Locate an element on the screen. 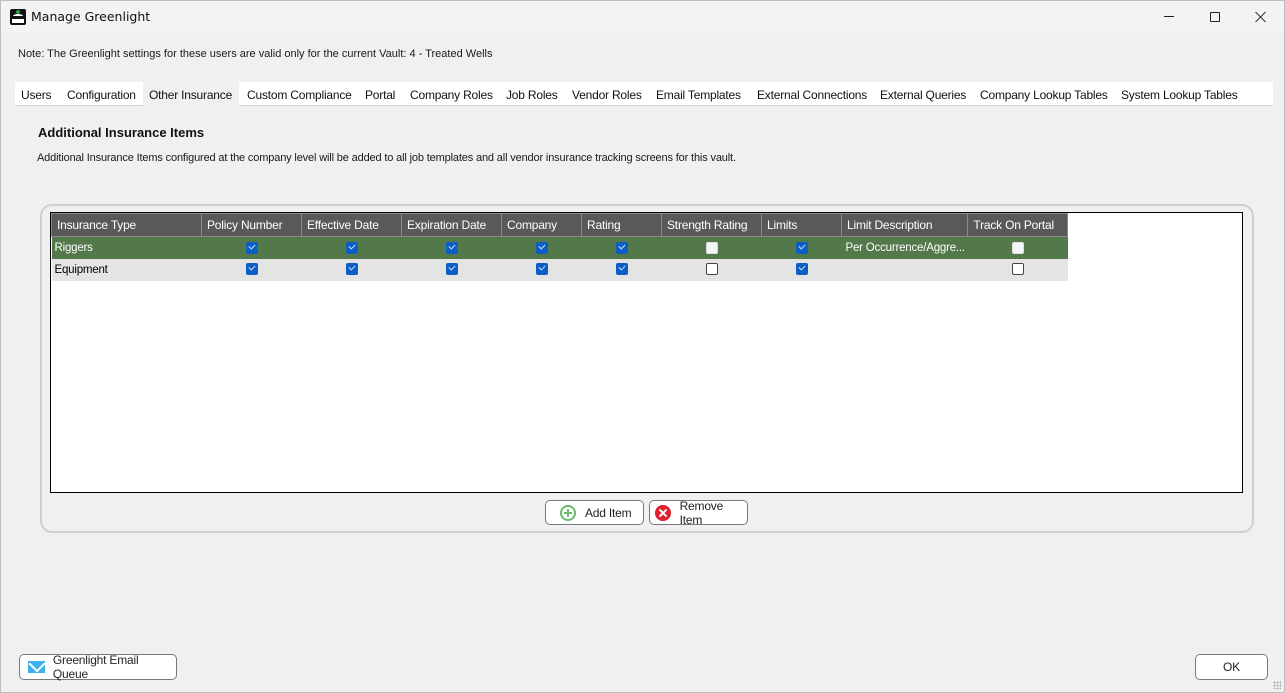 The image size is (1285, 693). title-bar: Manage Greenlight is located at coordinates (642, 16).